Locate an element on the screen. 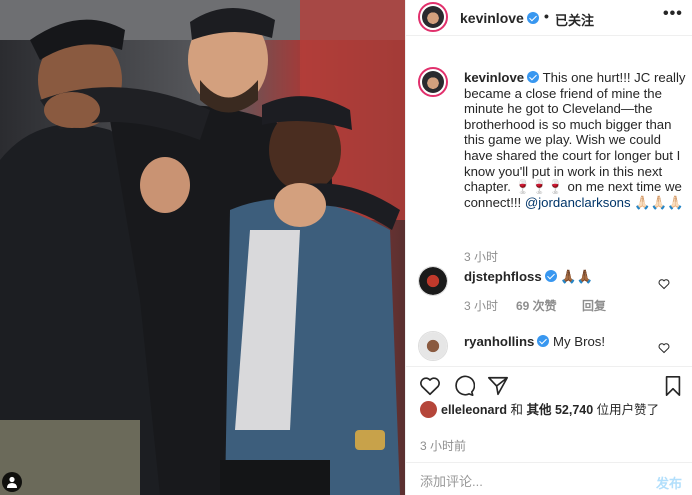 The height and width of the screenshot is (495, 692). author-username: kevinlove is located at coordinates (499, 18).